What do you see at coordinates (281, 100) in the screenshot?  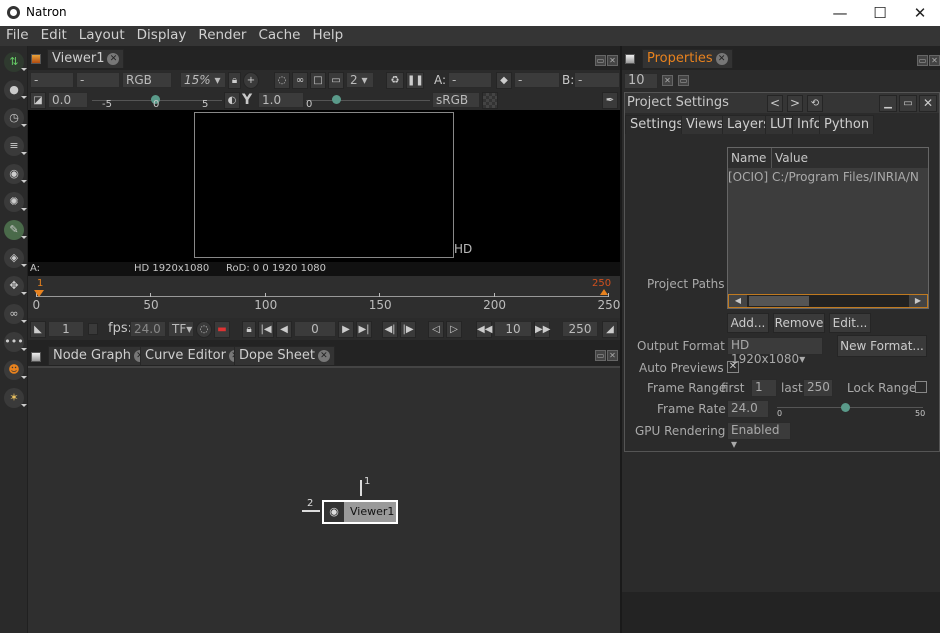 I see `gamma-field: 1.0` at bounding box center [281, 100].